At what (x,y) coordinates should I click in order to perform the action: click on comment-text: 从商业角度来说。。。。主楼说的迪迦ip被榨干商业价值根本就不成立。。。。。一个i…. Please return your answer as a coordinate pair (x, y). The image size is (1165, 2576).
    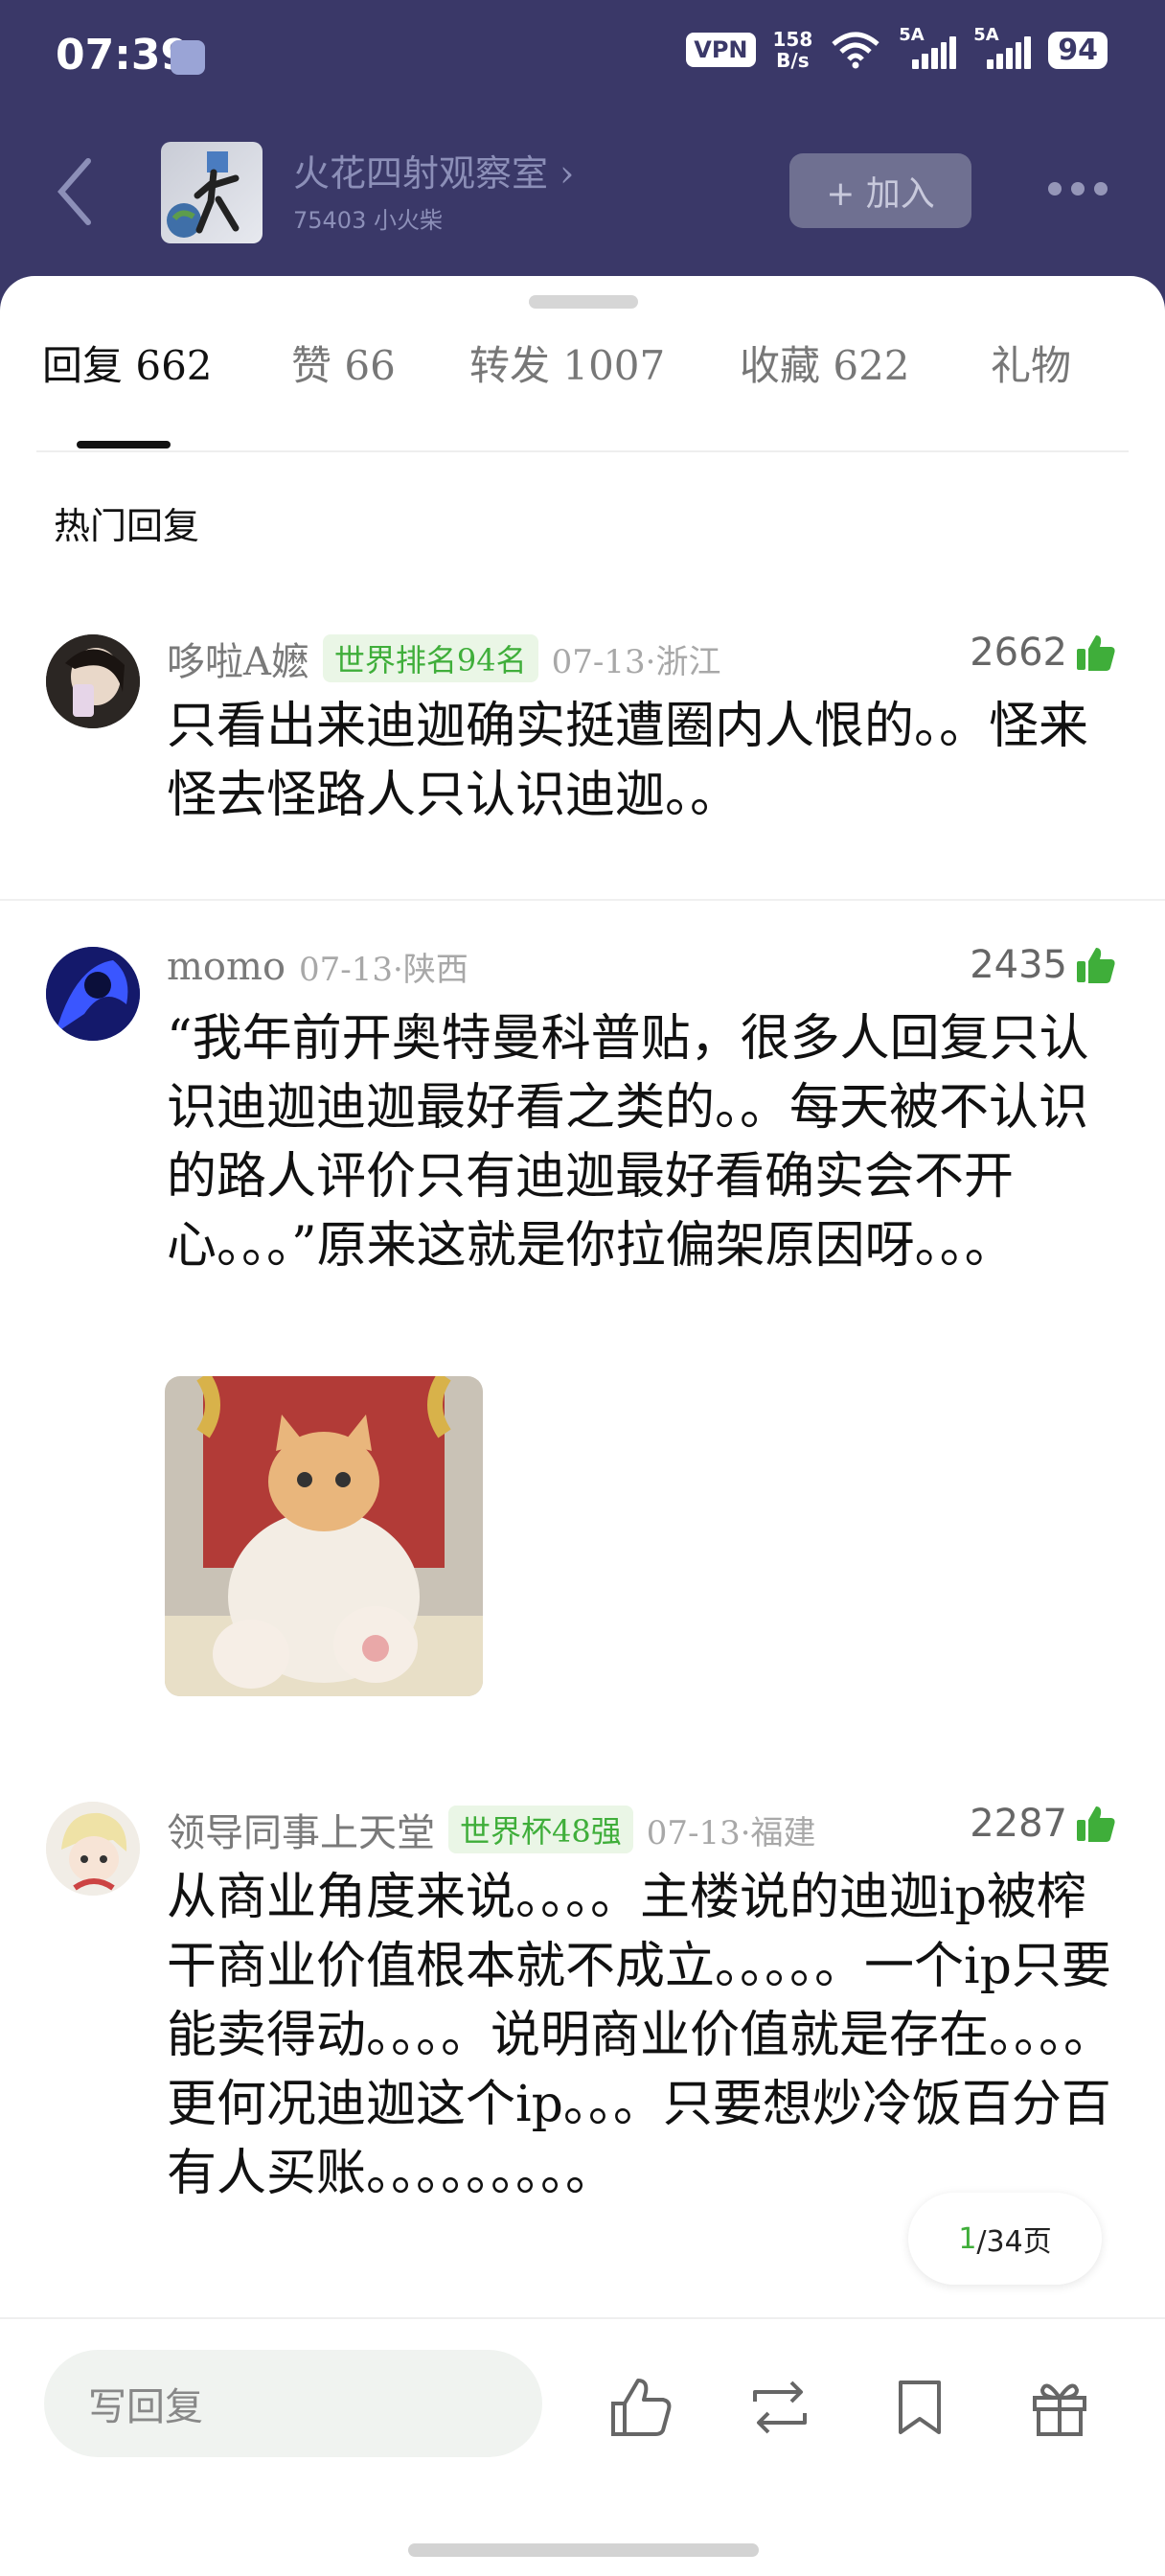
    Looking at the image, I should click on (640, 2035).